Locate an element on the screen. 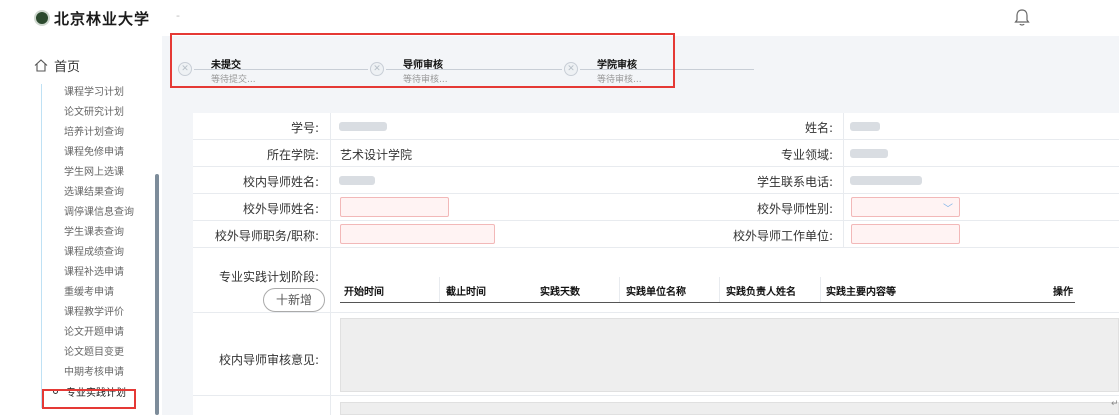 The width and height of the screenshot is (1119, 415). column-header: 实践单位名称 is located at coordinates (656, 292).